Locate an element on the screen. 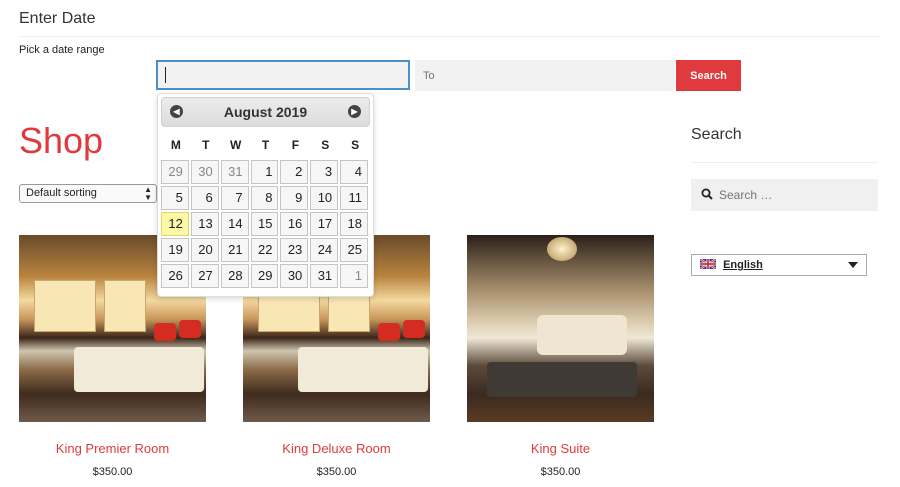 The width and height of the screenshot is (900, 487). enter-date-title: Enter Date is located at coordinates (57, 18).